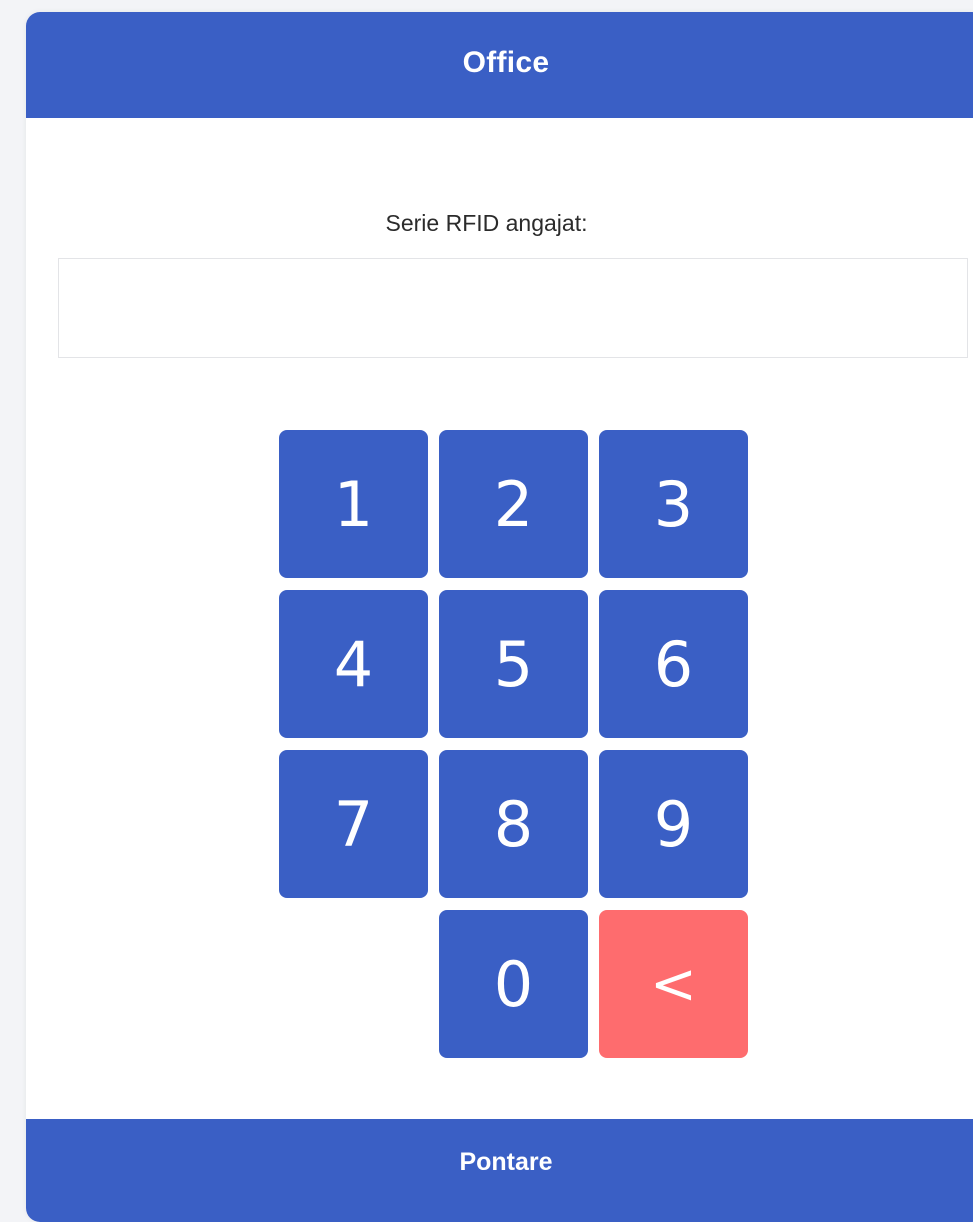  Describe the element at coordinates (353, 824) in the screenshot. I see `key-7: 7` at that location.